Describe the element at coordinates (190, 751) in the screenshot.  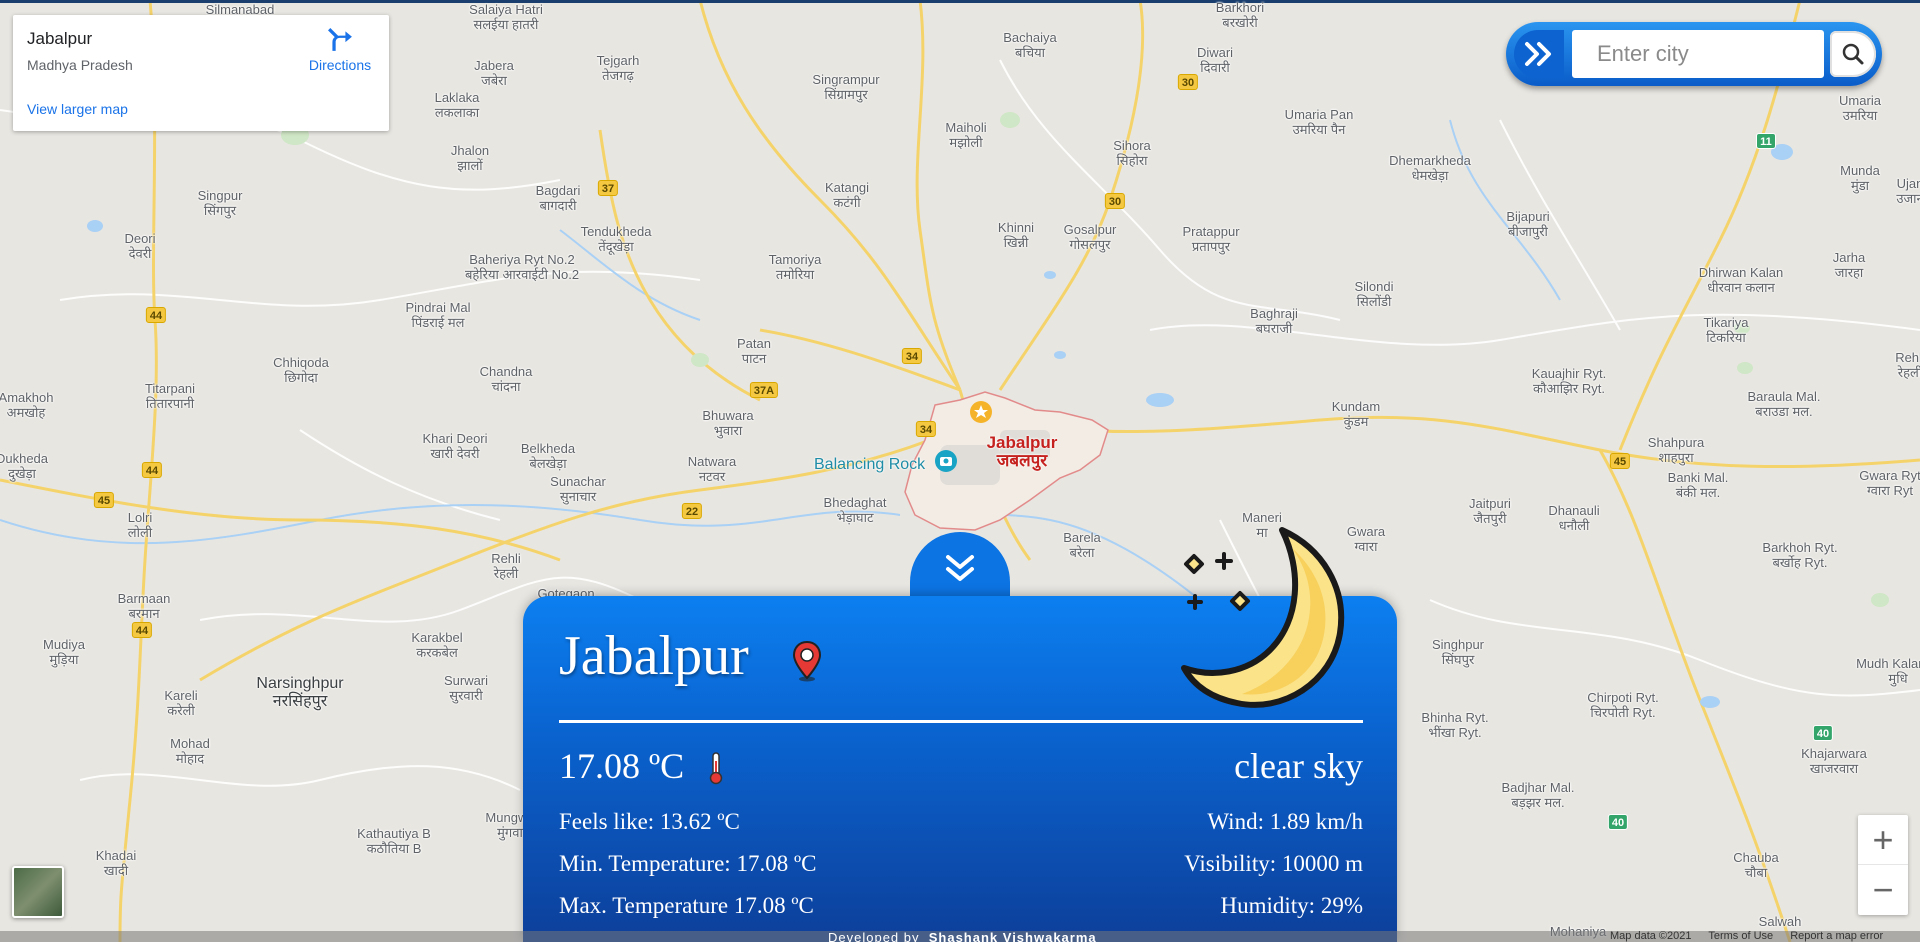
I see `place-label: Mohad मोहाद` at that location.